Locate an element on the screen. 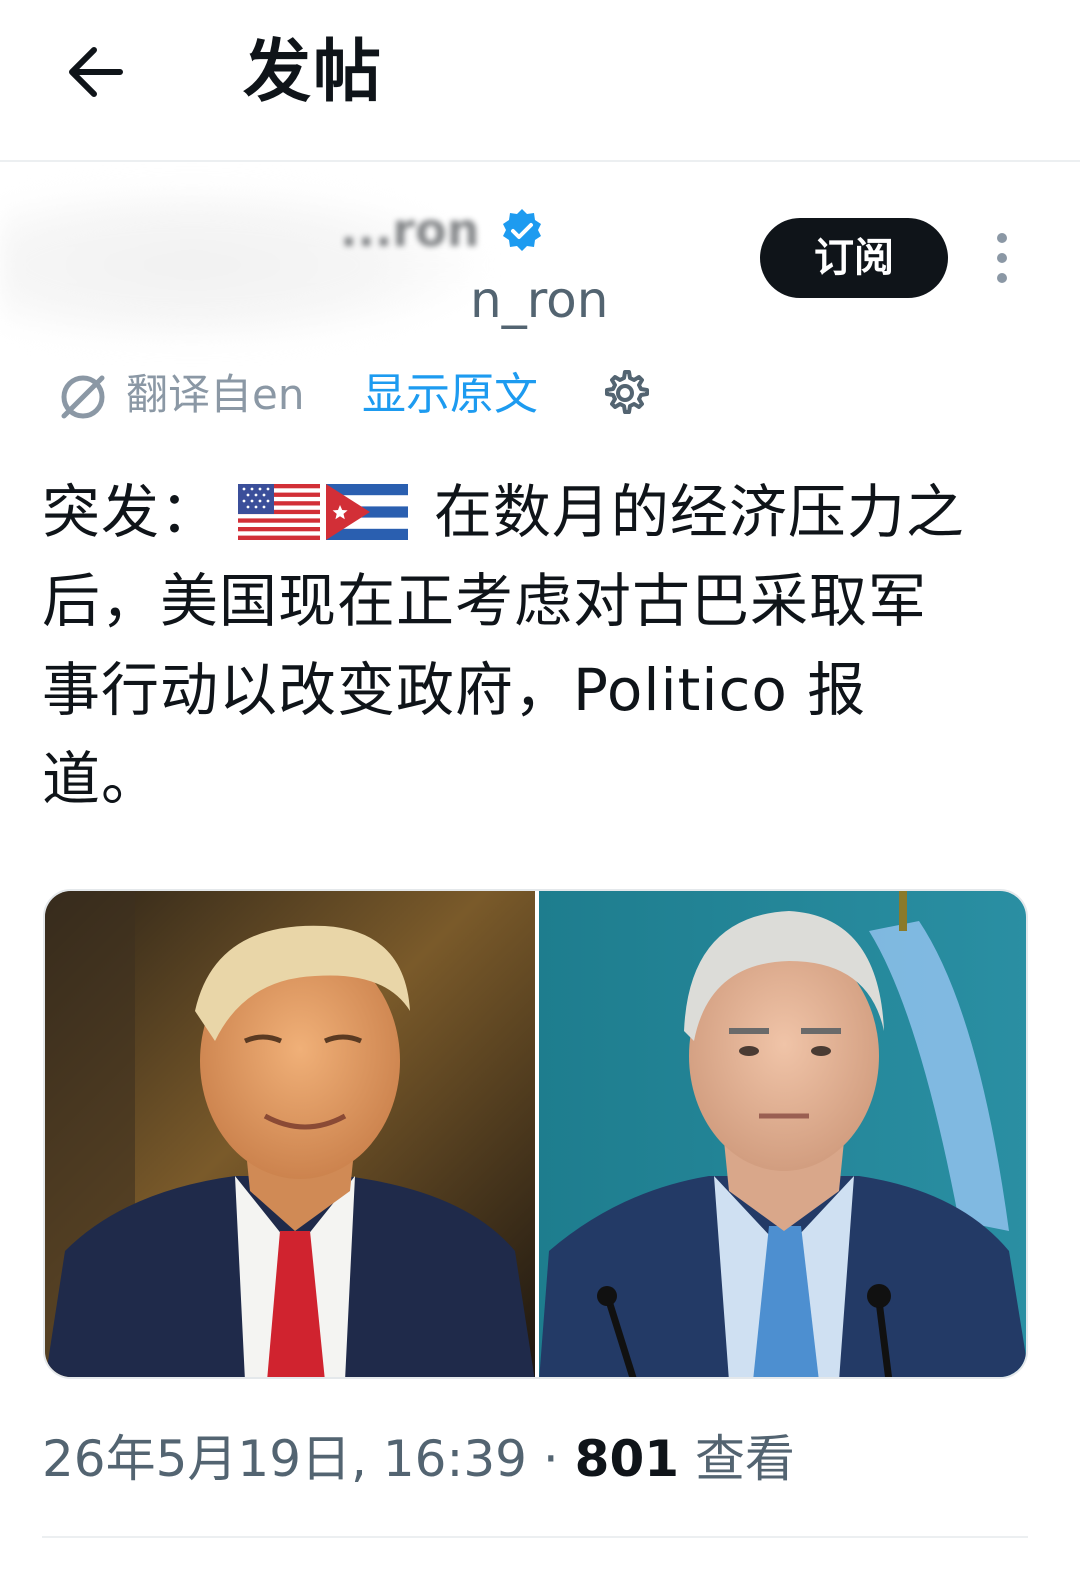  translated-from-label: 翻译自en is located at coordinates (215, 394).